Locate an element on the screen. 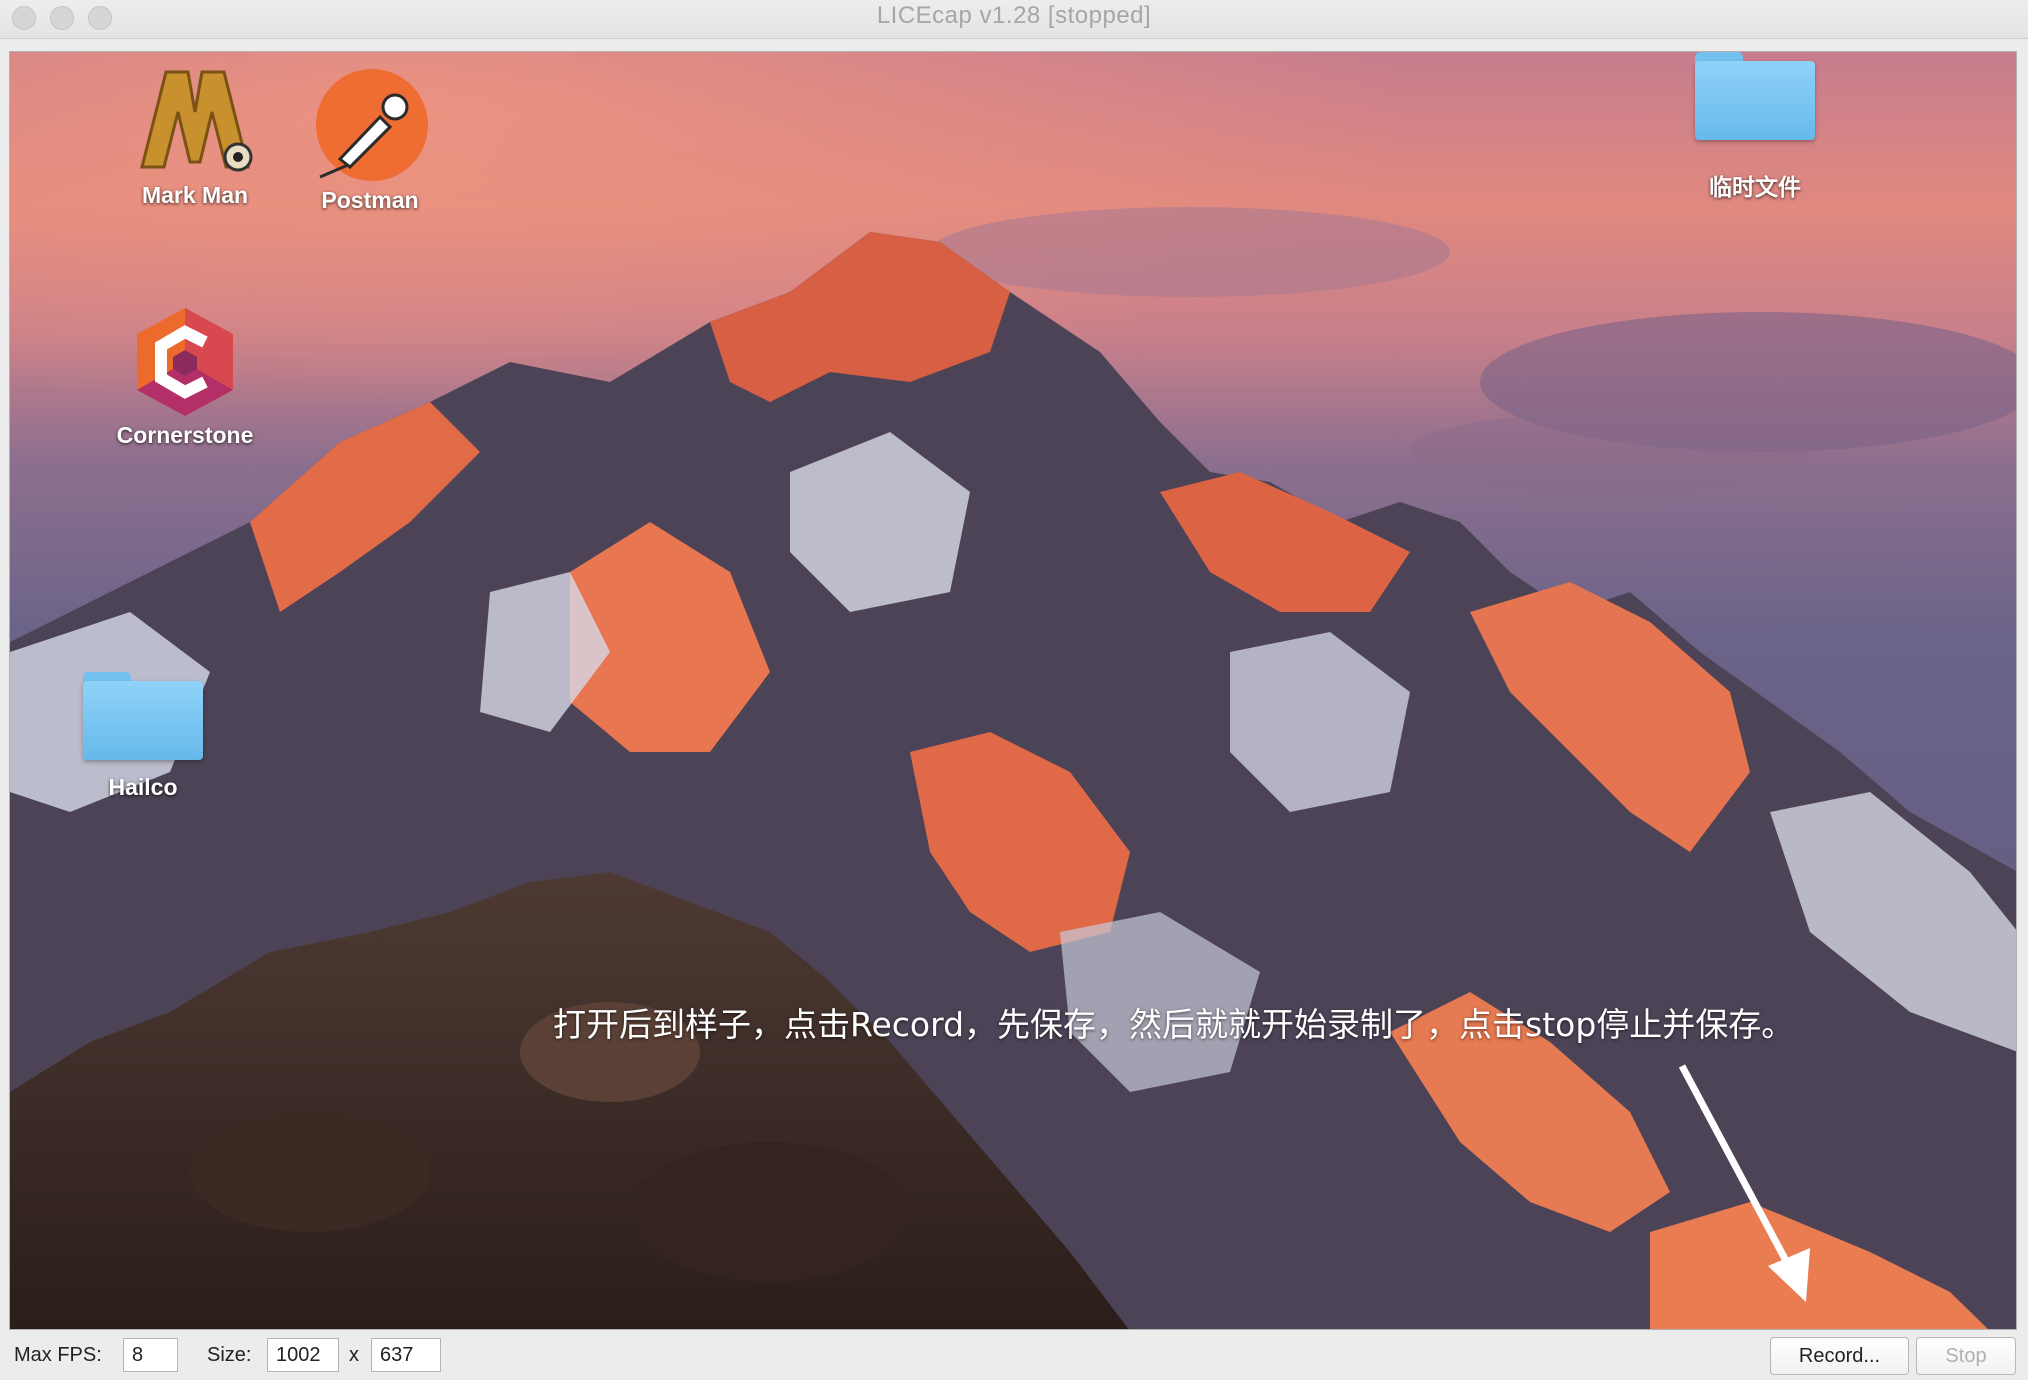 Image resolution: width=2028 pixels, height=1380 pixels. postman-icon is located at coordinates (372, 125).